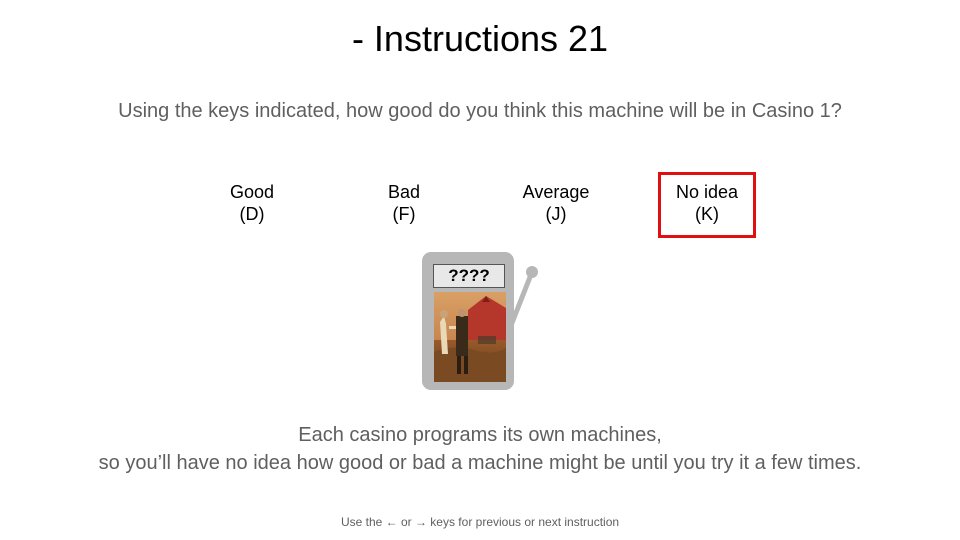 This screenshot has height=540, width=960. I want to click on option-average: Average (J), so click(556, 205).